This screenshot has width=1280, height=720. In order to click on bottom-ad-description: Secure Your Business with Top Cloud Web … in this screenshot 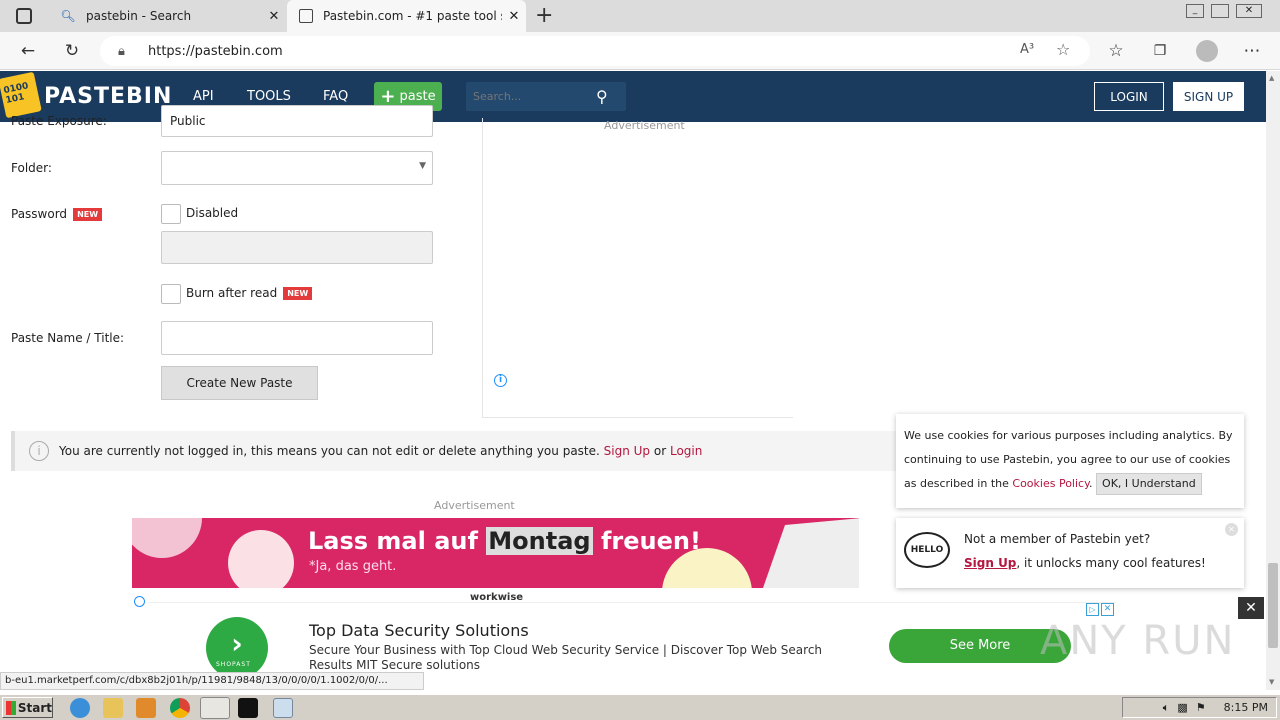, I will do `click(566, 657)`.